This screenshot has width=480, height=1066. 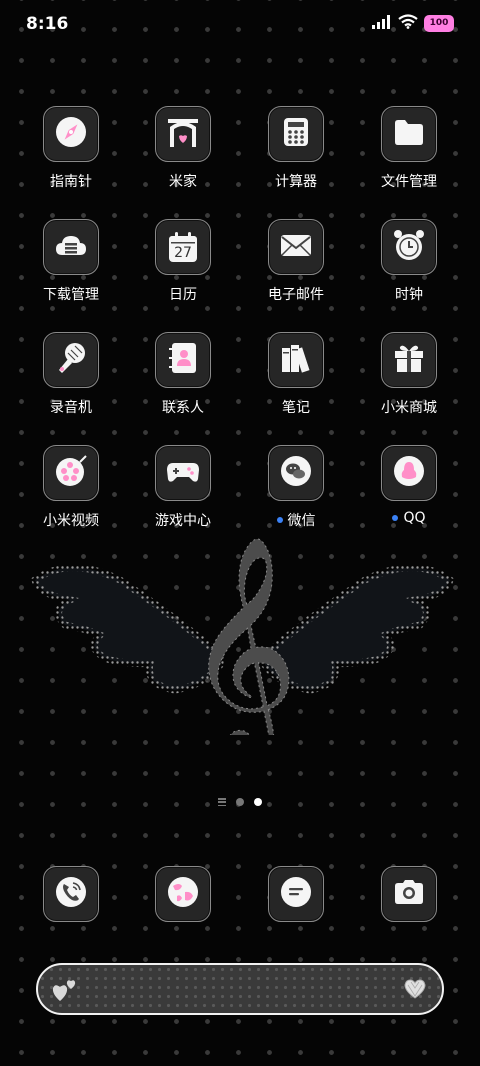 I want to click on wechat-icon, so click(x=296, y=473).